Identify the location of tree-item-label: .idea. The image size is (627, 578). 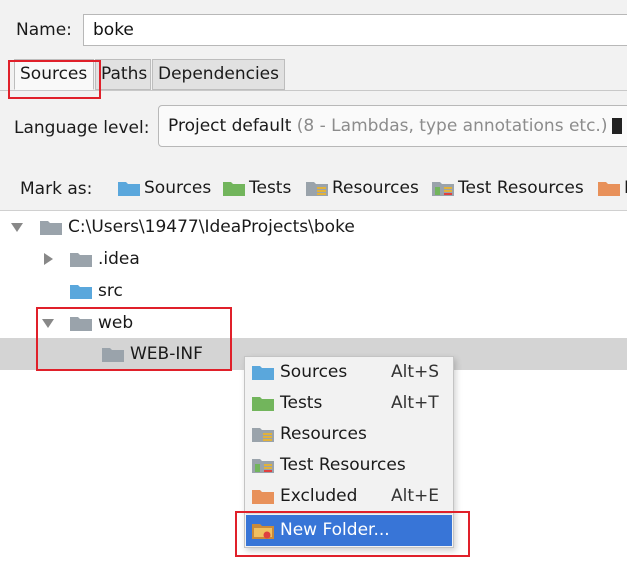
(119, 259).